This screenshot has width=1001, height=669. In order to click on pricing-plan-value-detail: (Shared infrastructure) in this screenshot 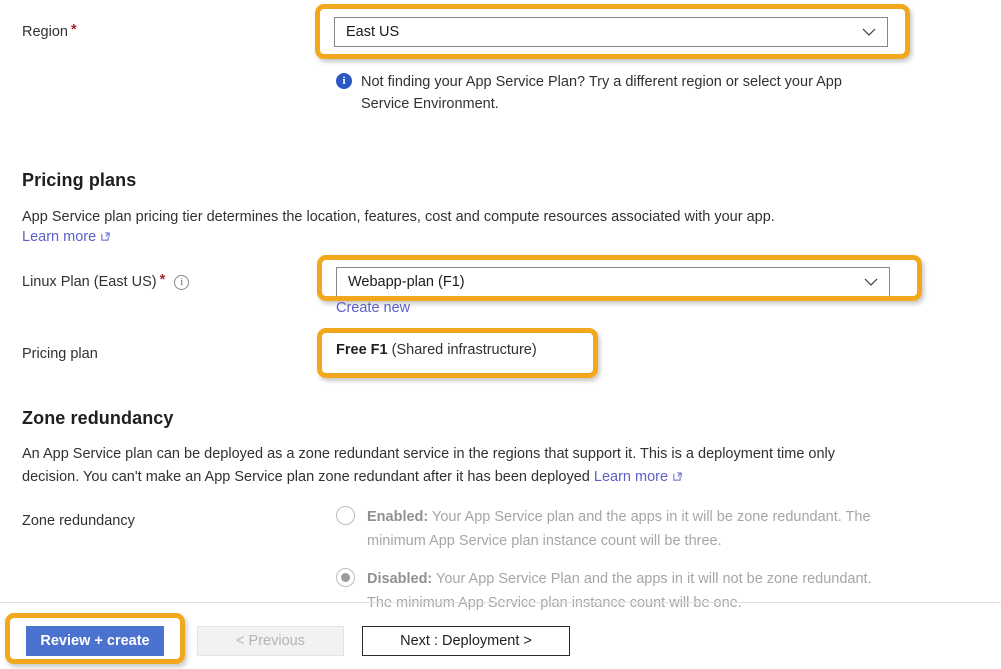, I will do `click(464, 350)`.